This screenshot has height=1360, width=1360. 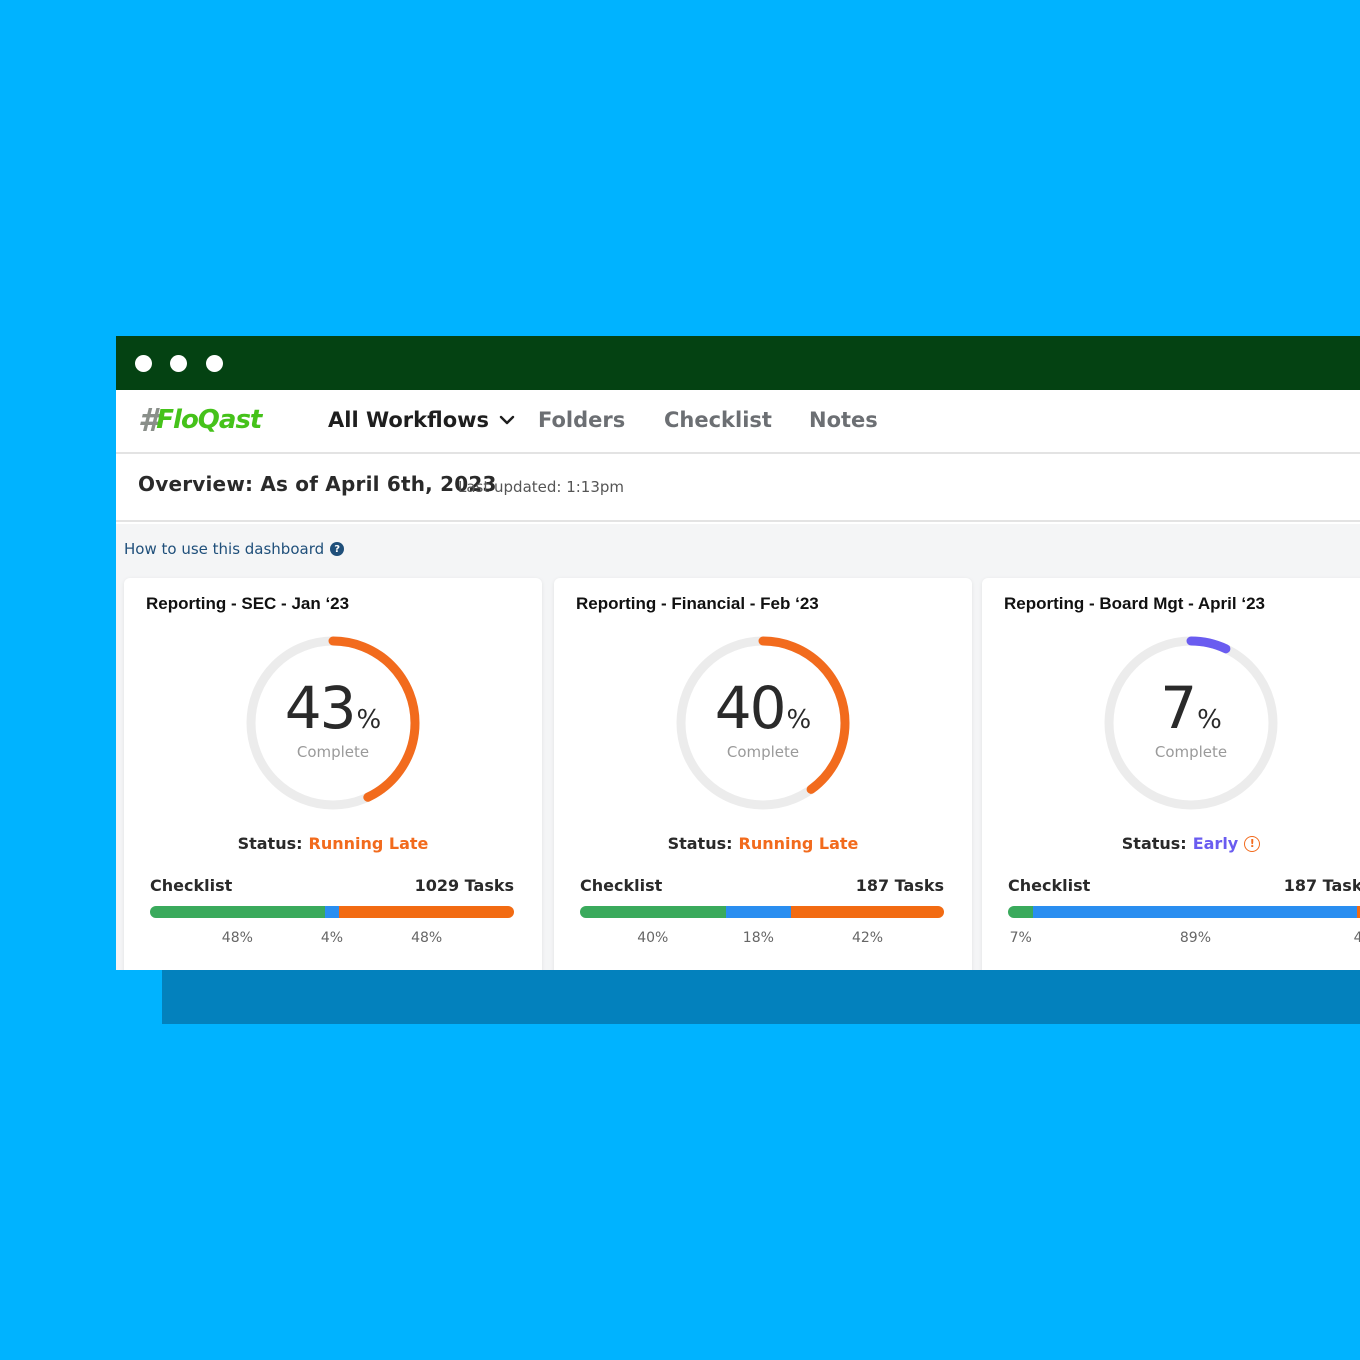 I want to click on progress-ring: 7 % Complete, so click(x=1191, y=723).